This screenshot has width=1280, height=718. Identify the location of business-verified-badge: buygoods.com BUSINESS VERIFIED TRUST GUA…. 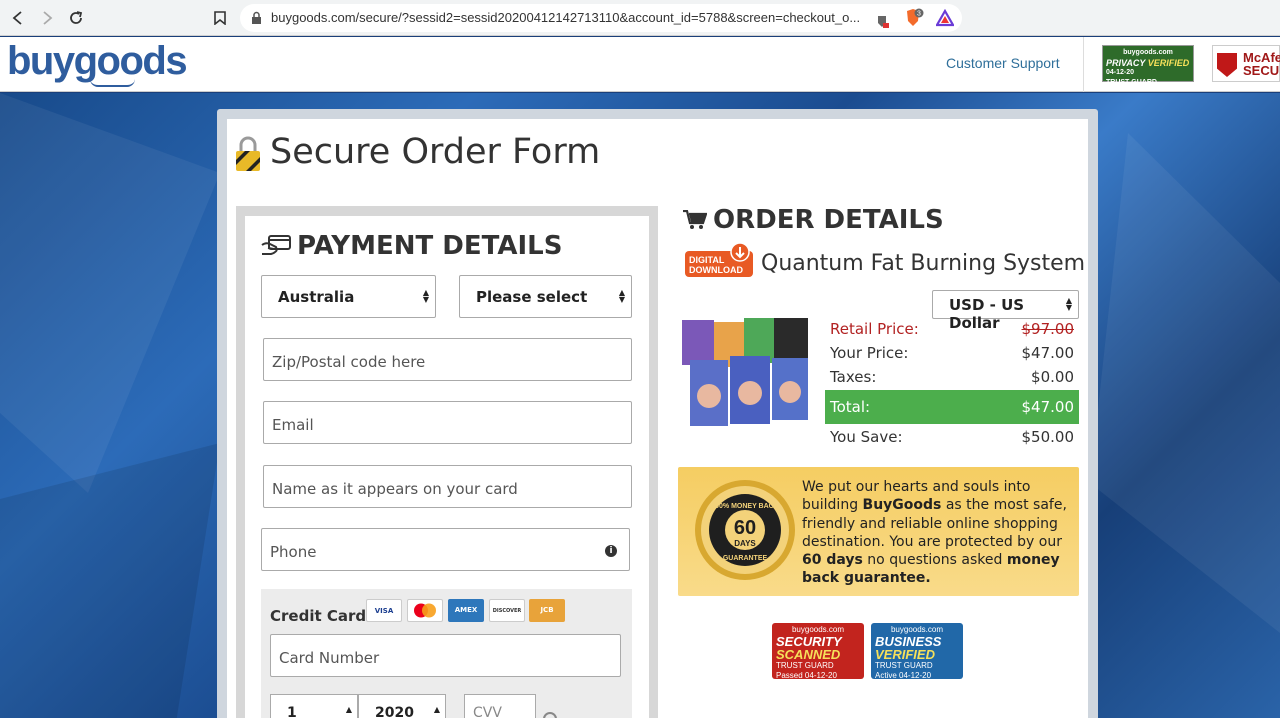
(917, 651).